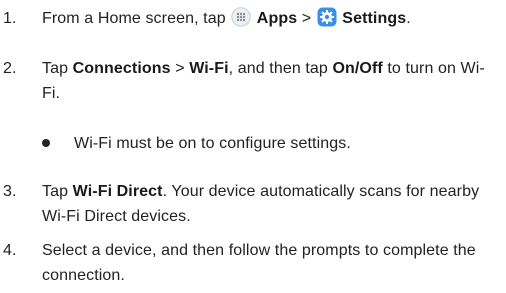  I want to click on connections-label: Connections, so click(121, 68).